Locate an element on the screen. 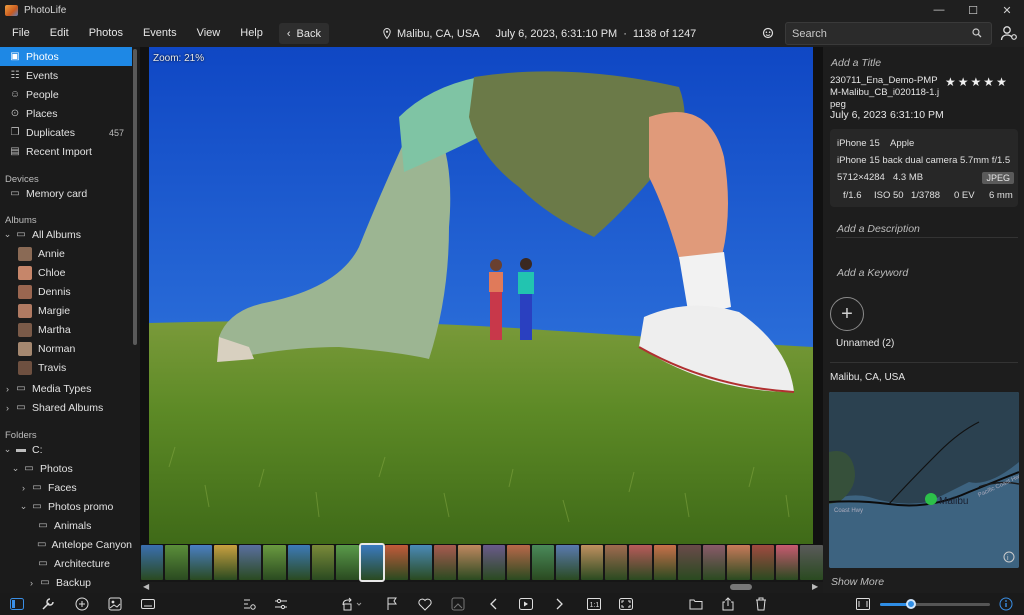 The height and width of the screenshot is (615, 1024). menu-edit: Edit is located at coordinates (59, 33).